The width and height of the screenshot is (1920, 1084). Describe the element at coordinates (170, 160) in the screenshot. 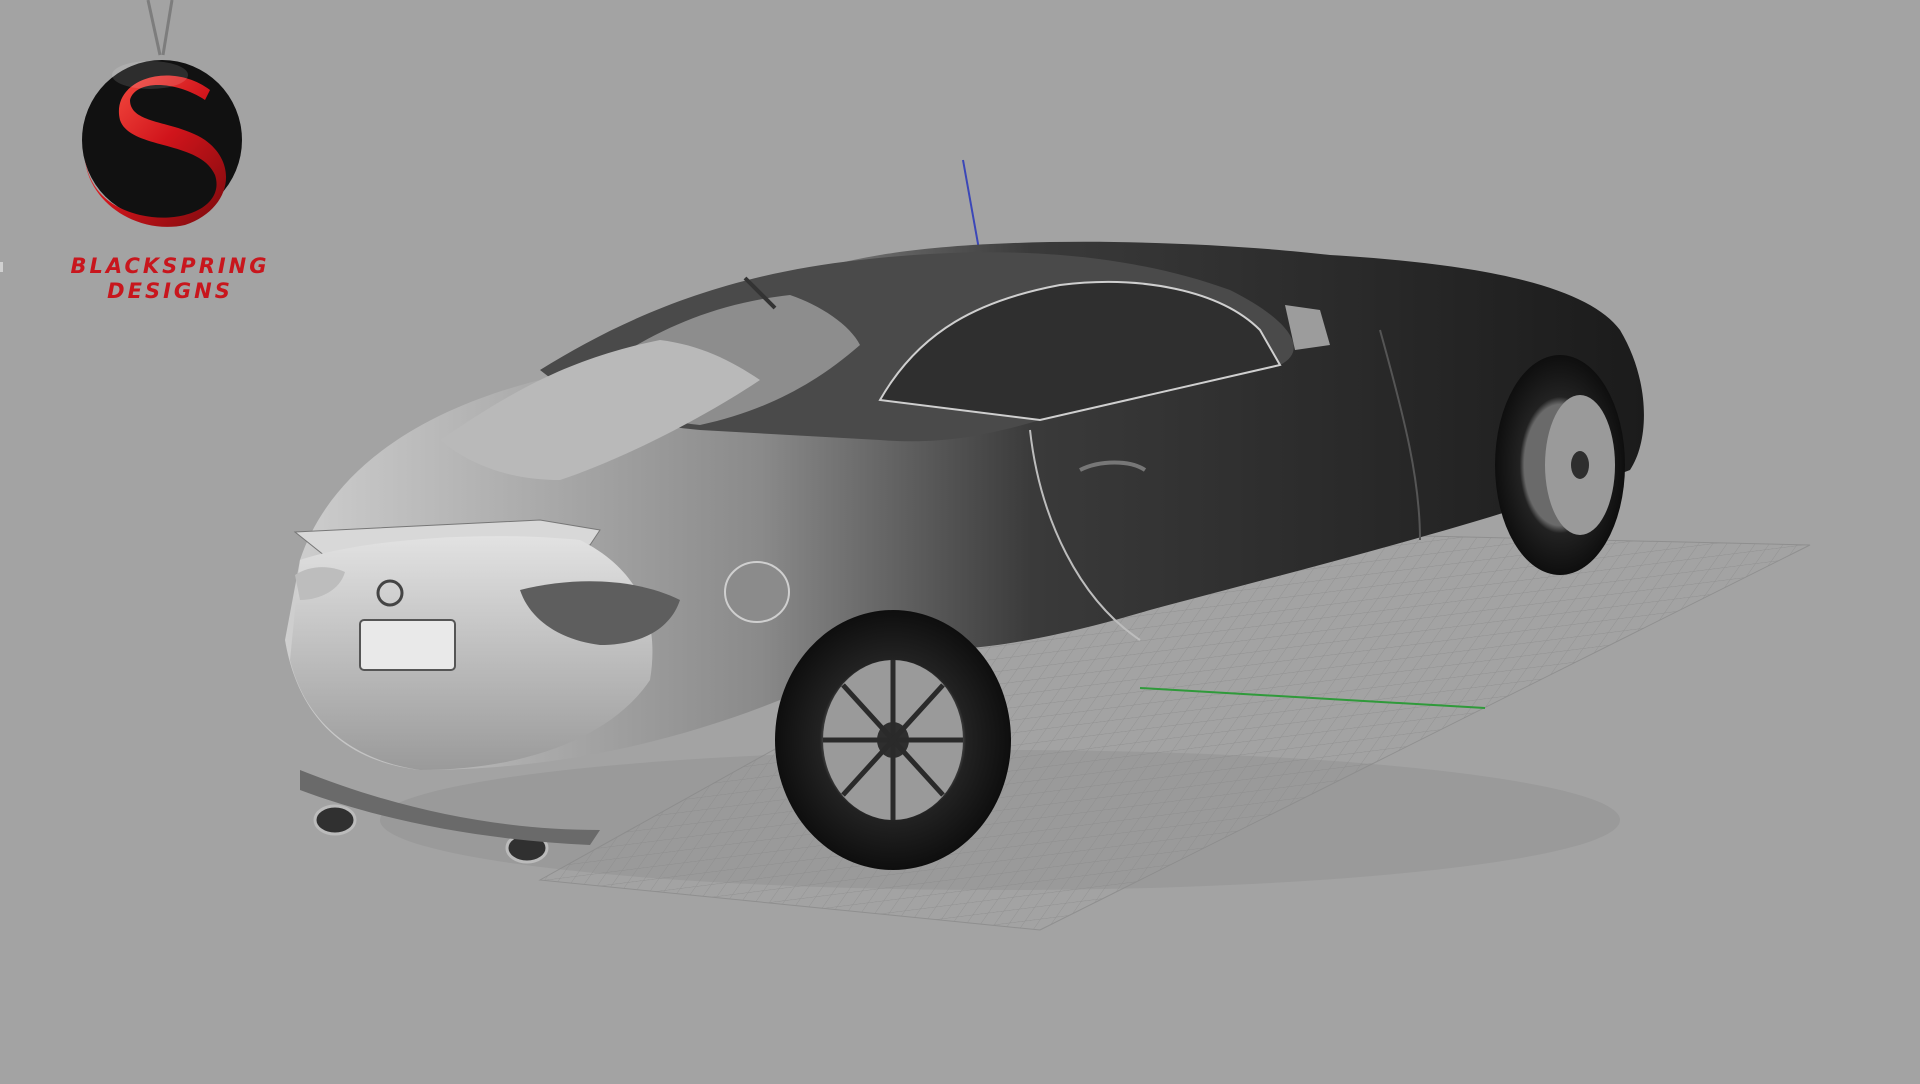

I see `brand-logo: BLACKSPRING DESIGNS` at that location.